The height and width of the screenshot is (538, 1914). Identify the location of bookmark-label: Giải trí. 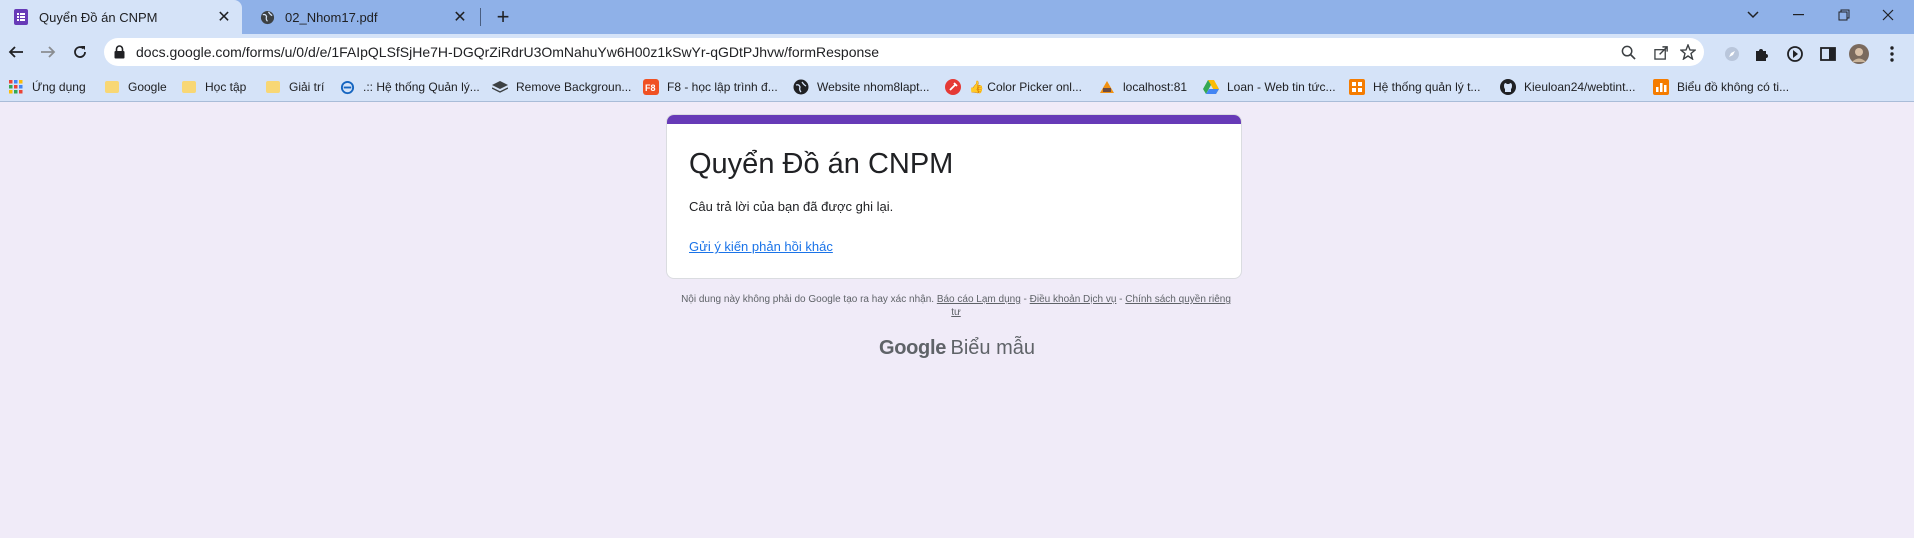
(307, 87).